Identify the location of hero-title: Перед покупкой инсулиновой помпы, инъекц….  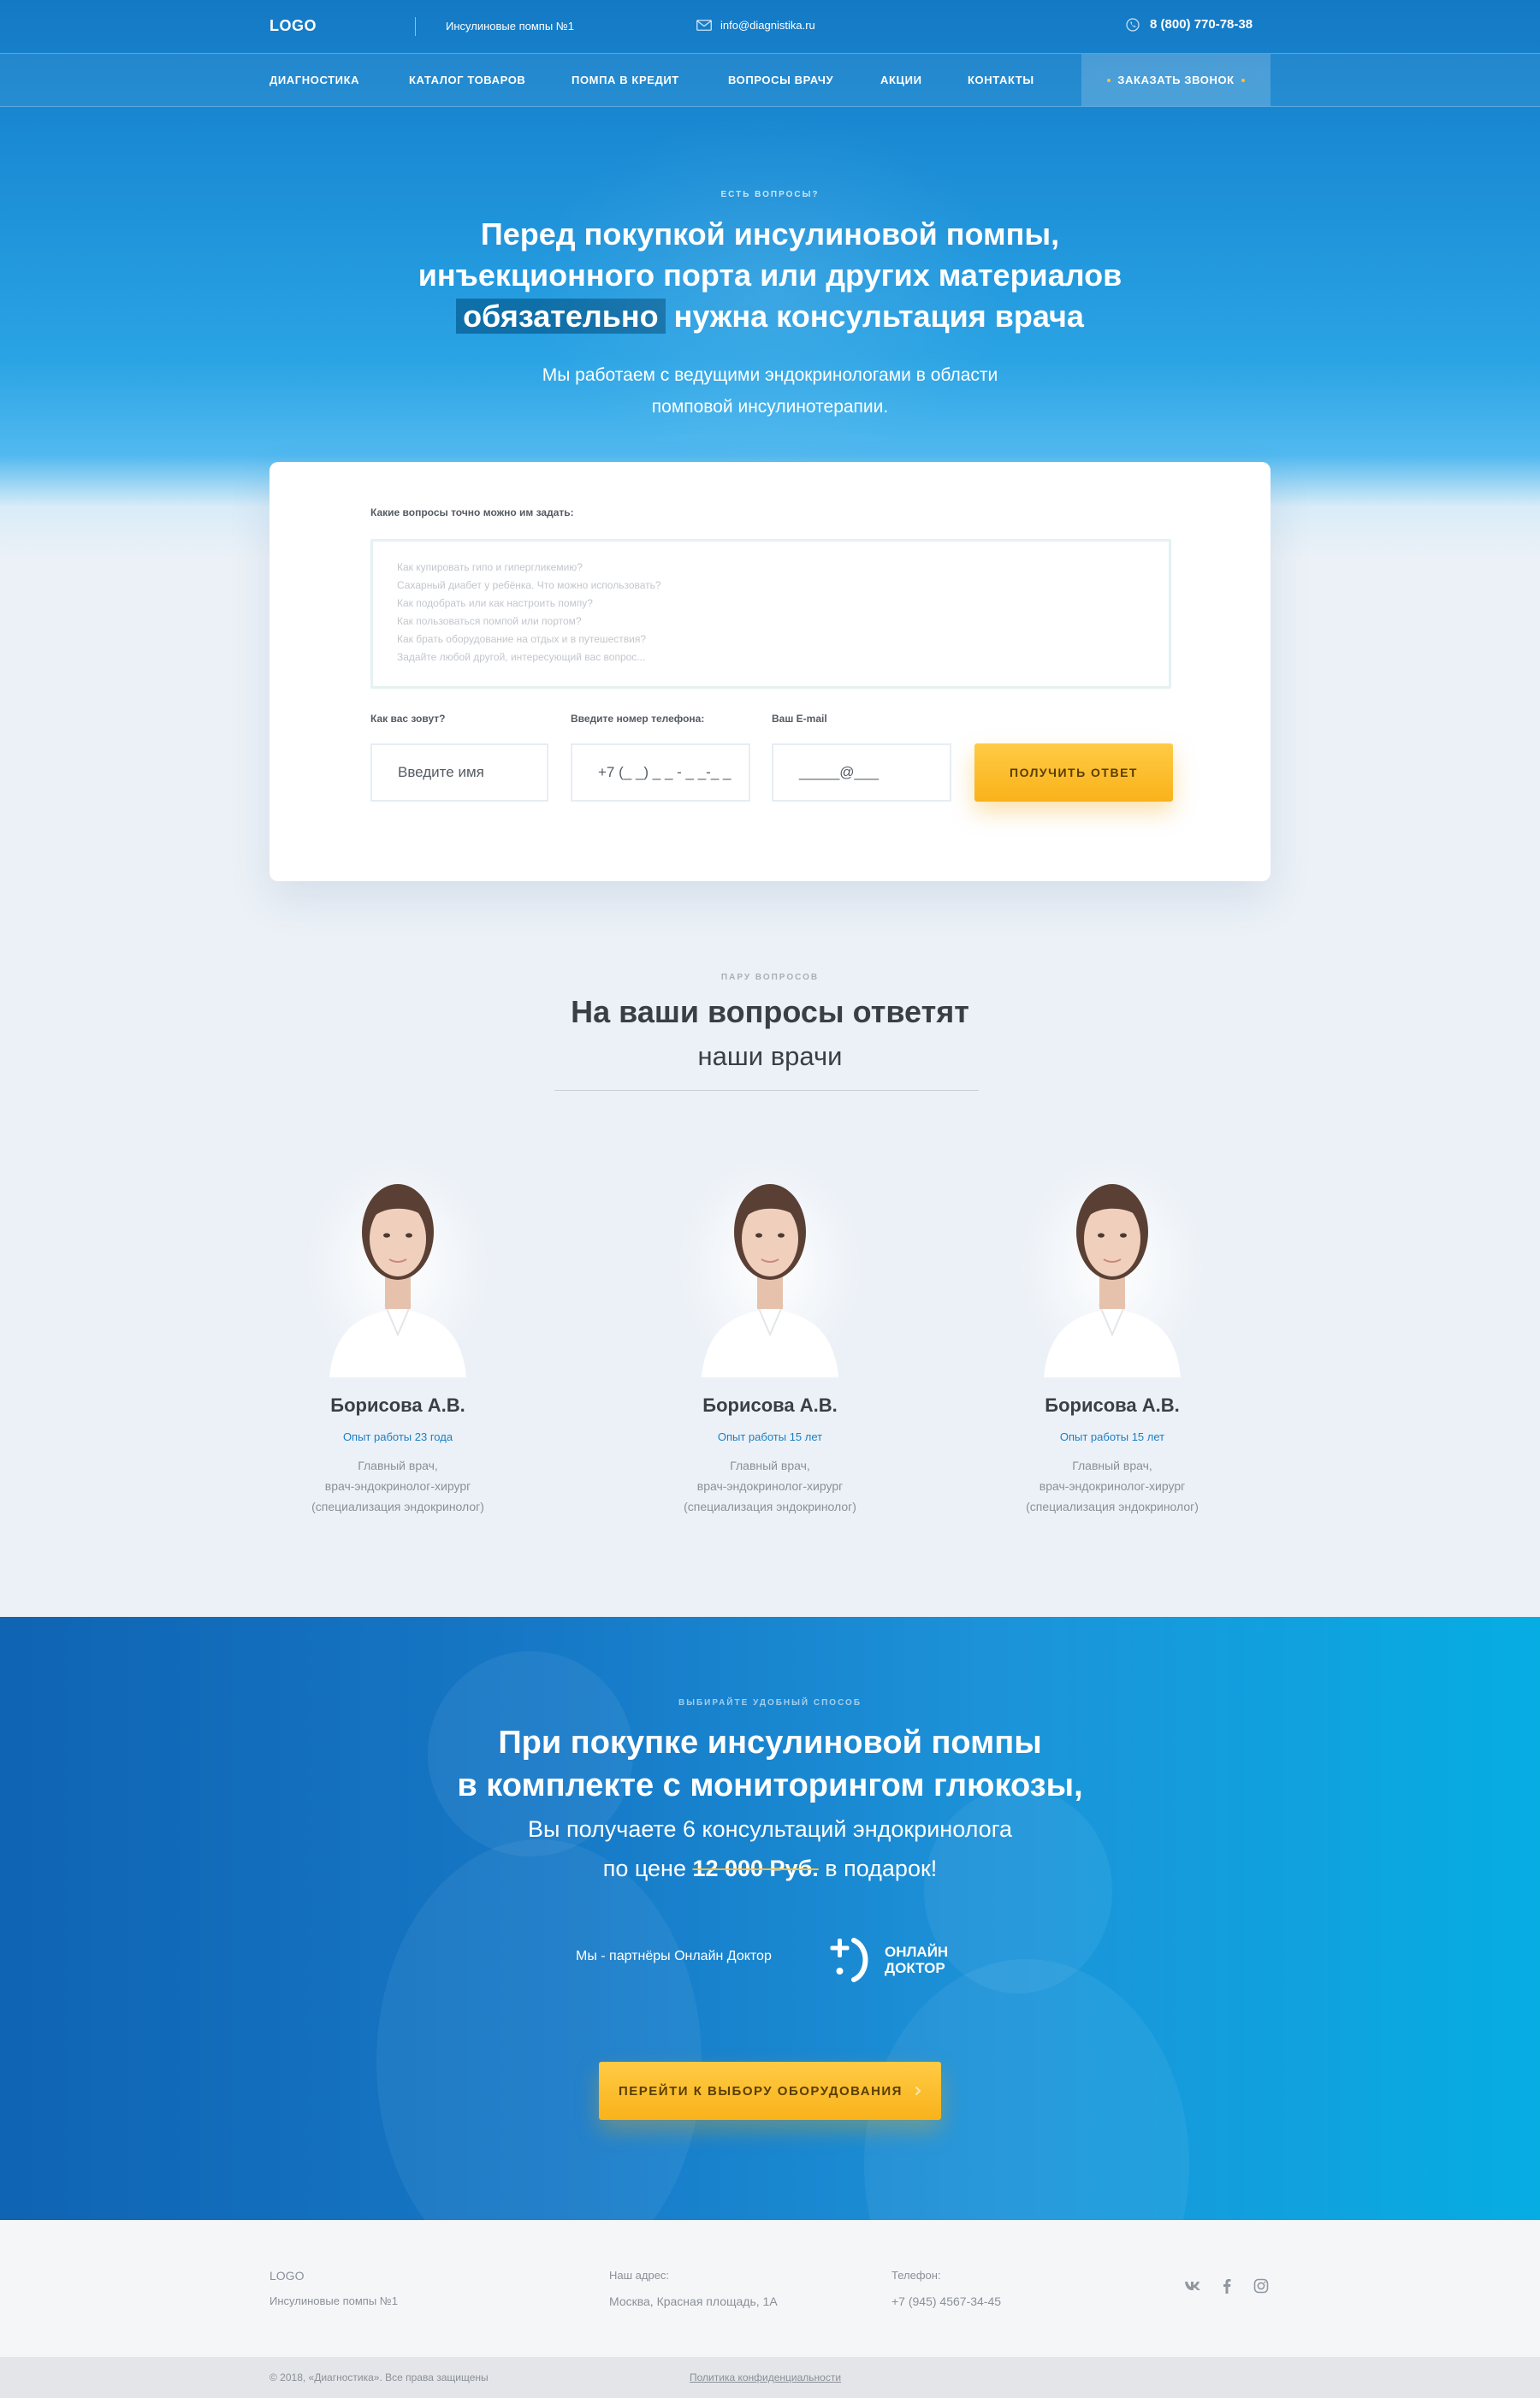
(770, 276).